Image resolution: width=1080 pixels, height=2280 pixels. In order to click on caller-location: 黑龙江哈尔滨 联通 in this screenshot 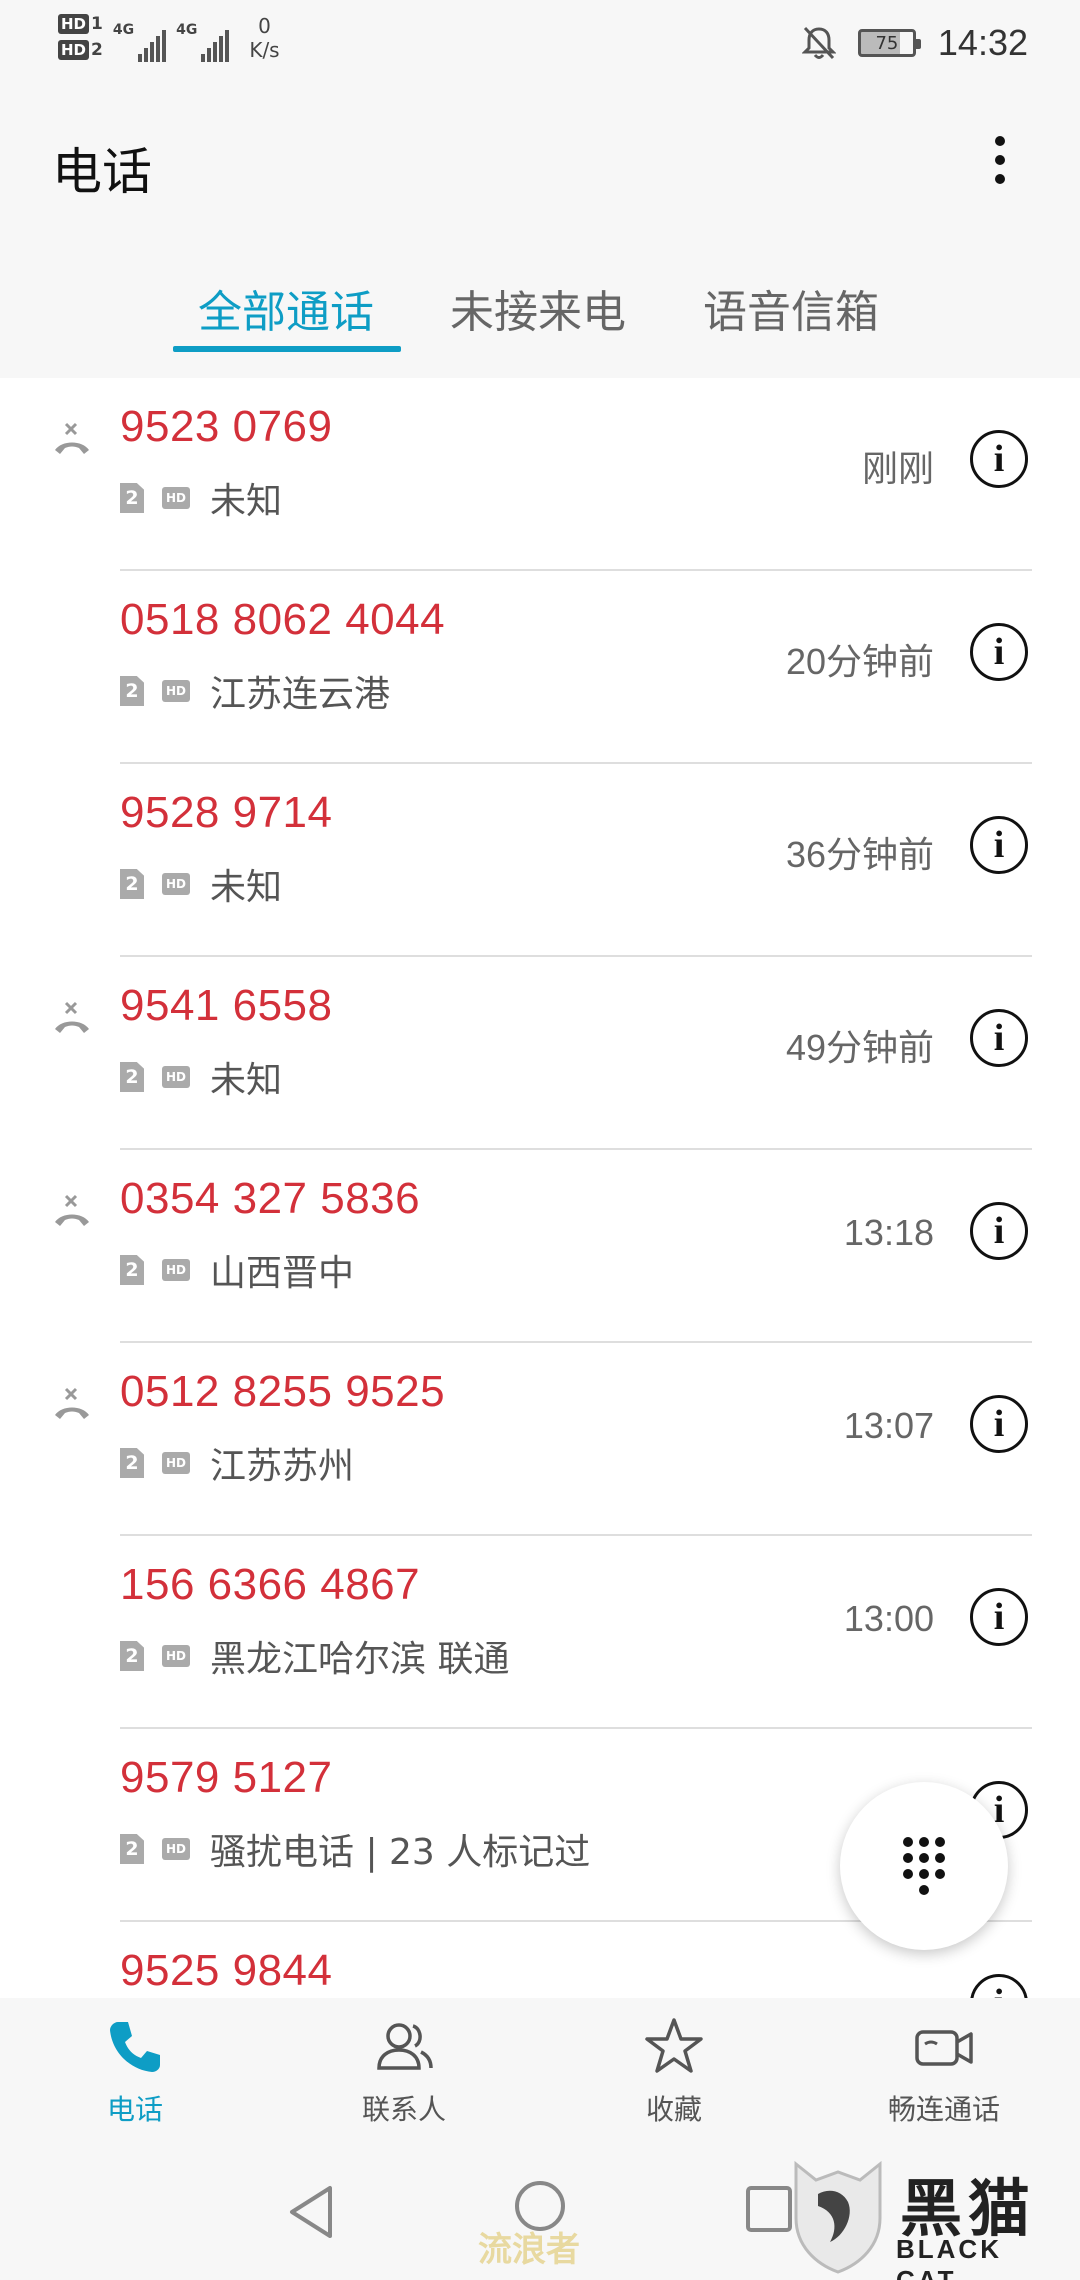, I will do `click(360, 1659)`.